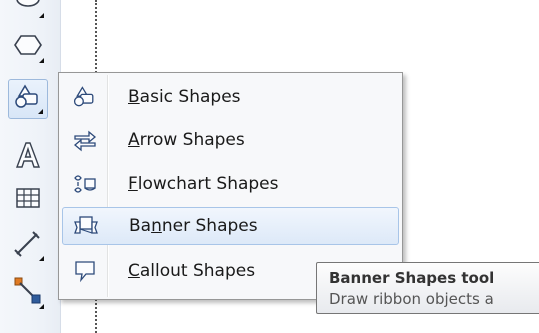  I want to click on arrow-shapes-icon, so click(85, 140).